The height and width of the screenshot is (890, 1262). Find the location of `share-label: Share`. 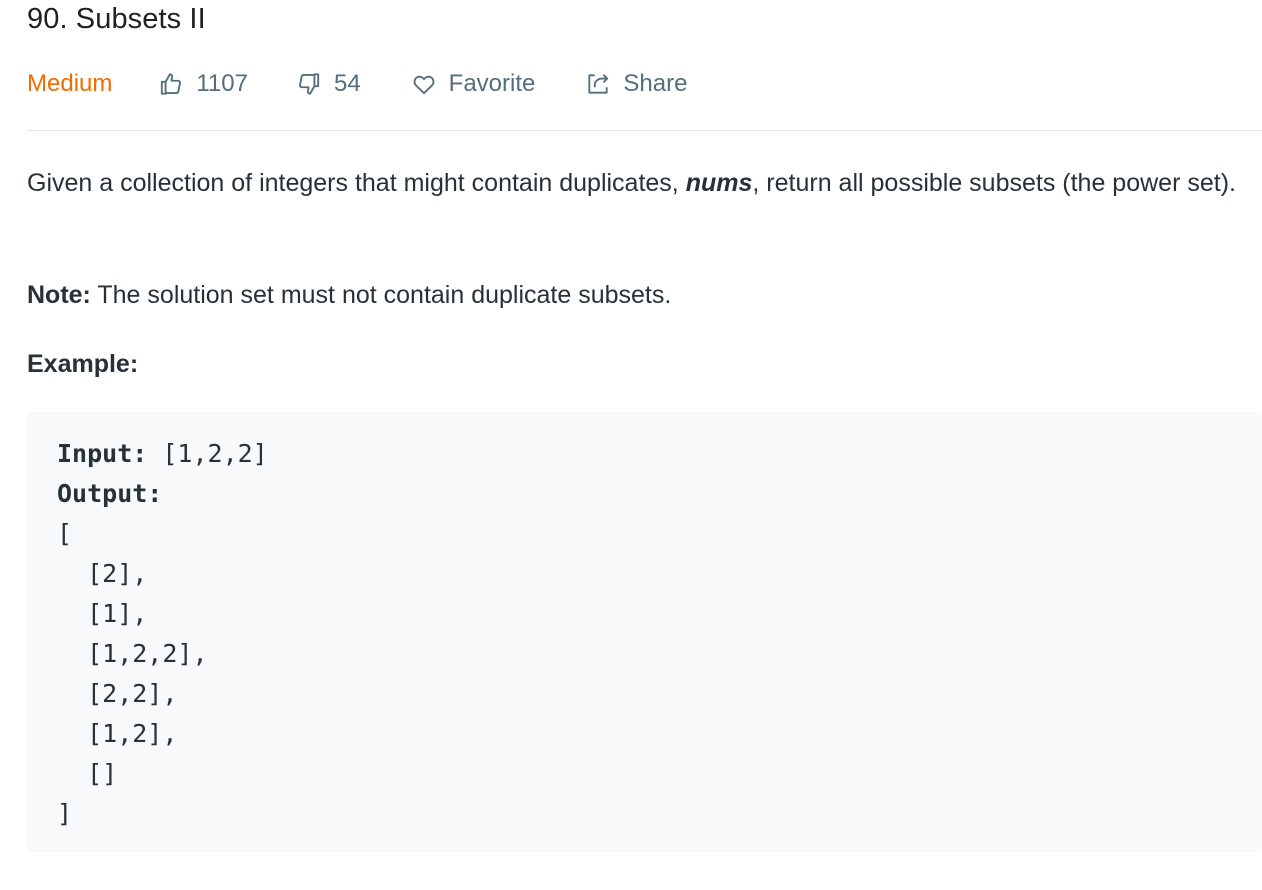

share-label: Share is located at coordinates (655, 83).